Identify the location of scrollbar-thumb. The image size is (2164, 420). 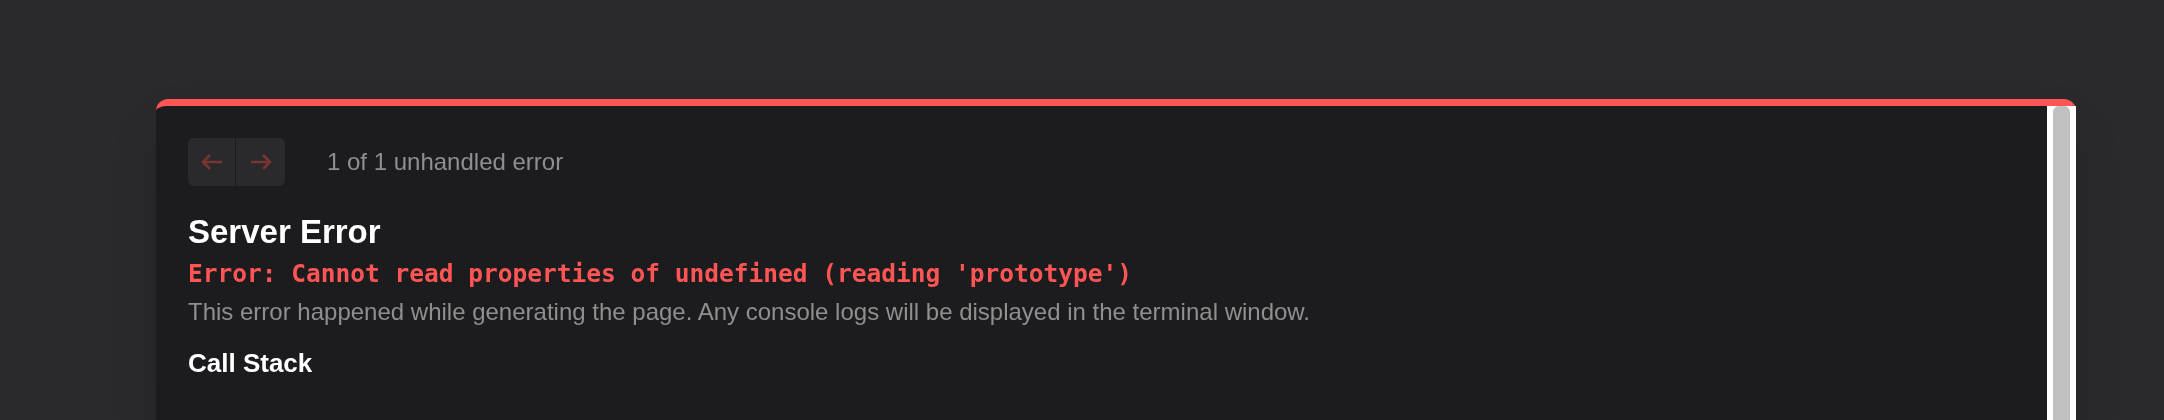
(2061, 263).